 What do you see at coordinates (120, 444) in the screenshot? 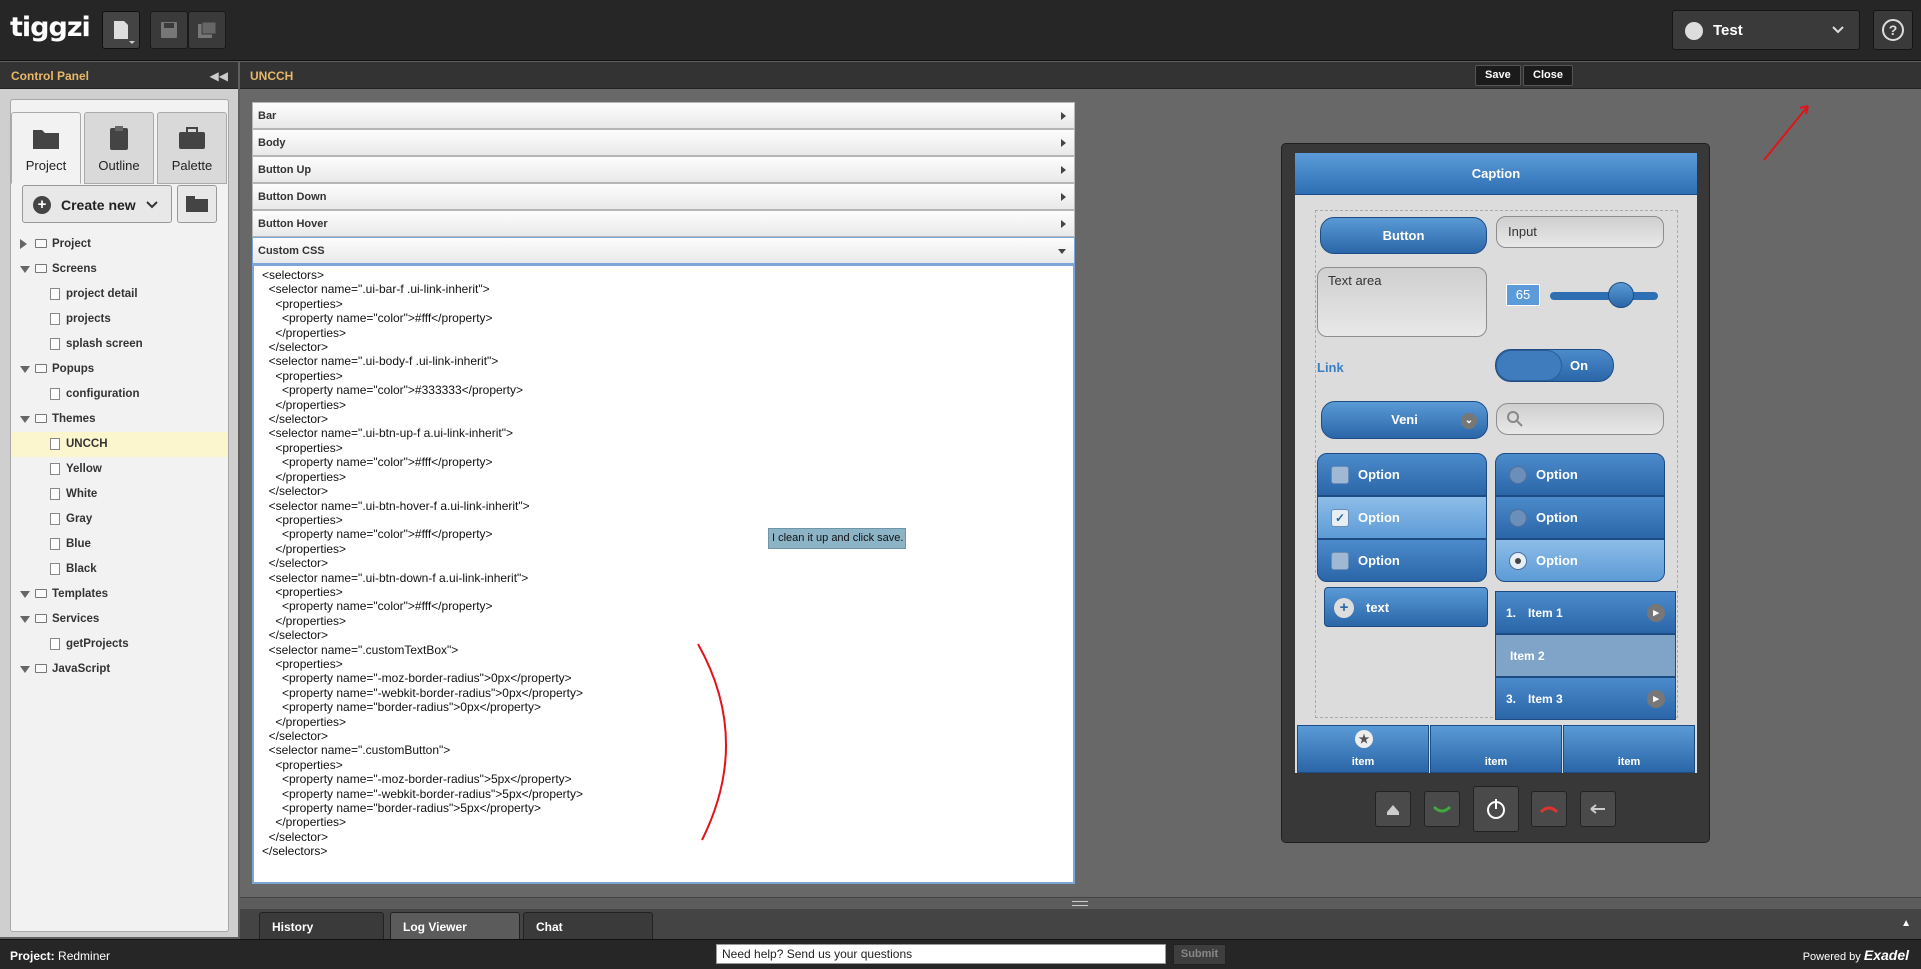
I see `tree-item-uncch: UNCCH` at bounding box center [120, 444].